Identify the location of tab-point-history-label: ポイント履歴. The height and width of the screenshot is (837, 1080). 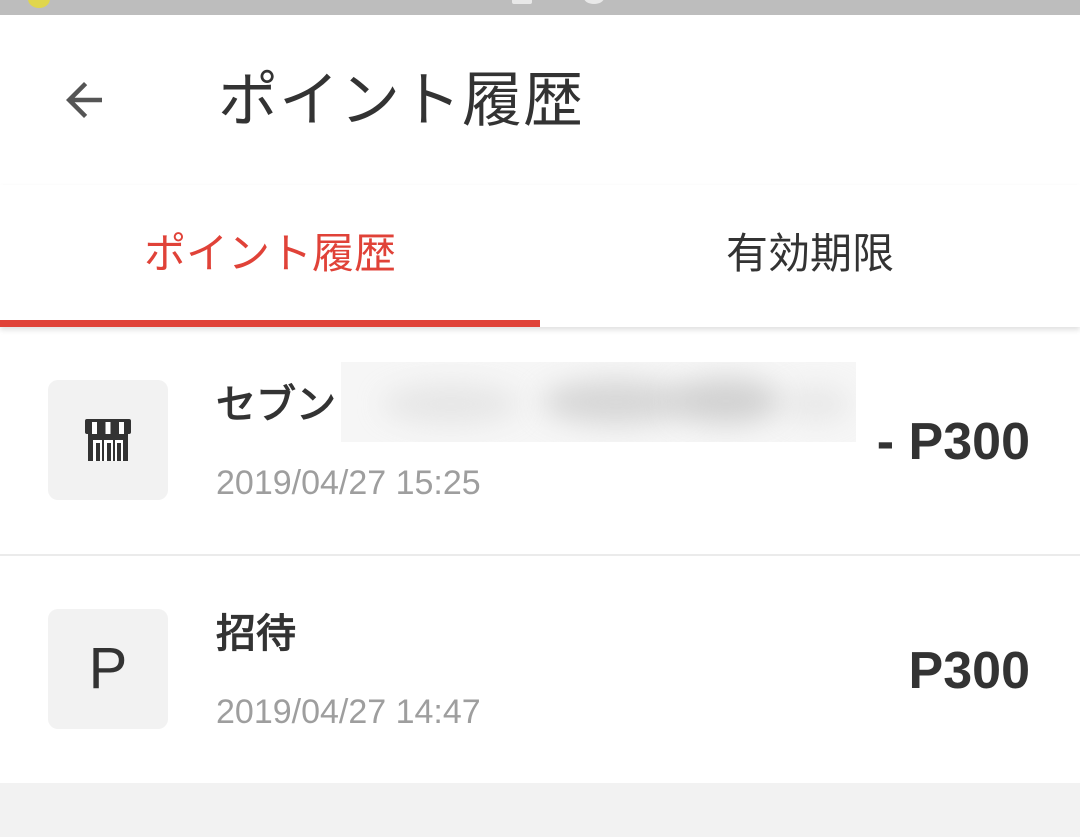
(269, 253).